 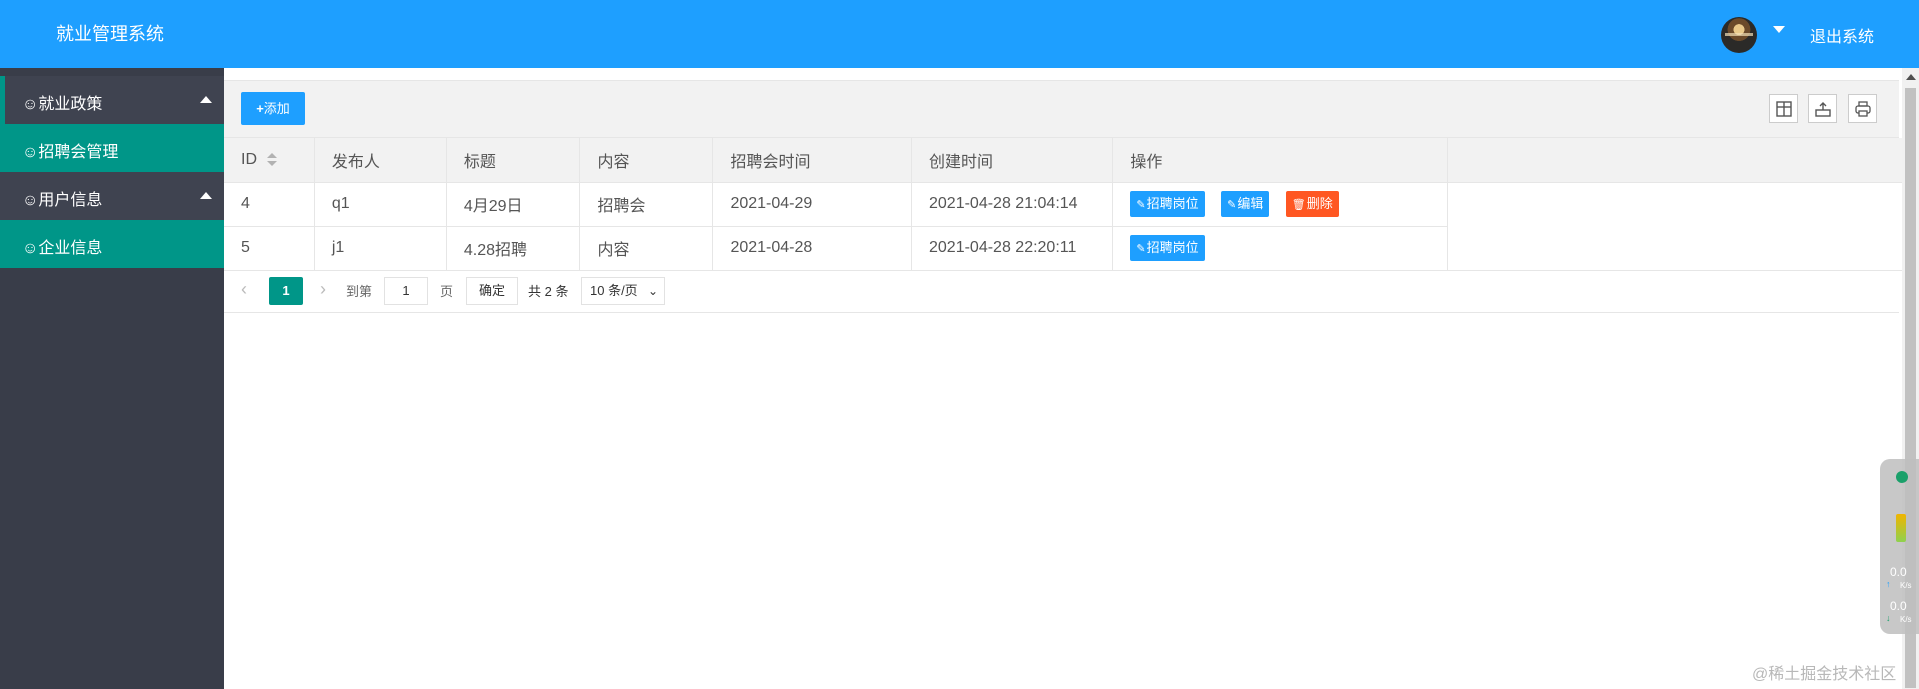 I want to click on trash-icon: 🗑, so click(x=1298, y=205).